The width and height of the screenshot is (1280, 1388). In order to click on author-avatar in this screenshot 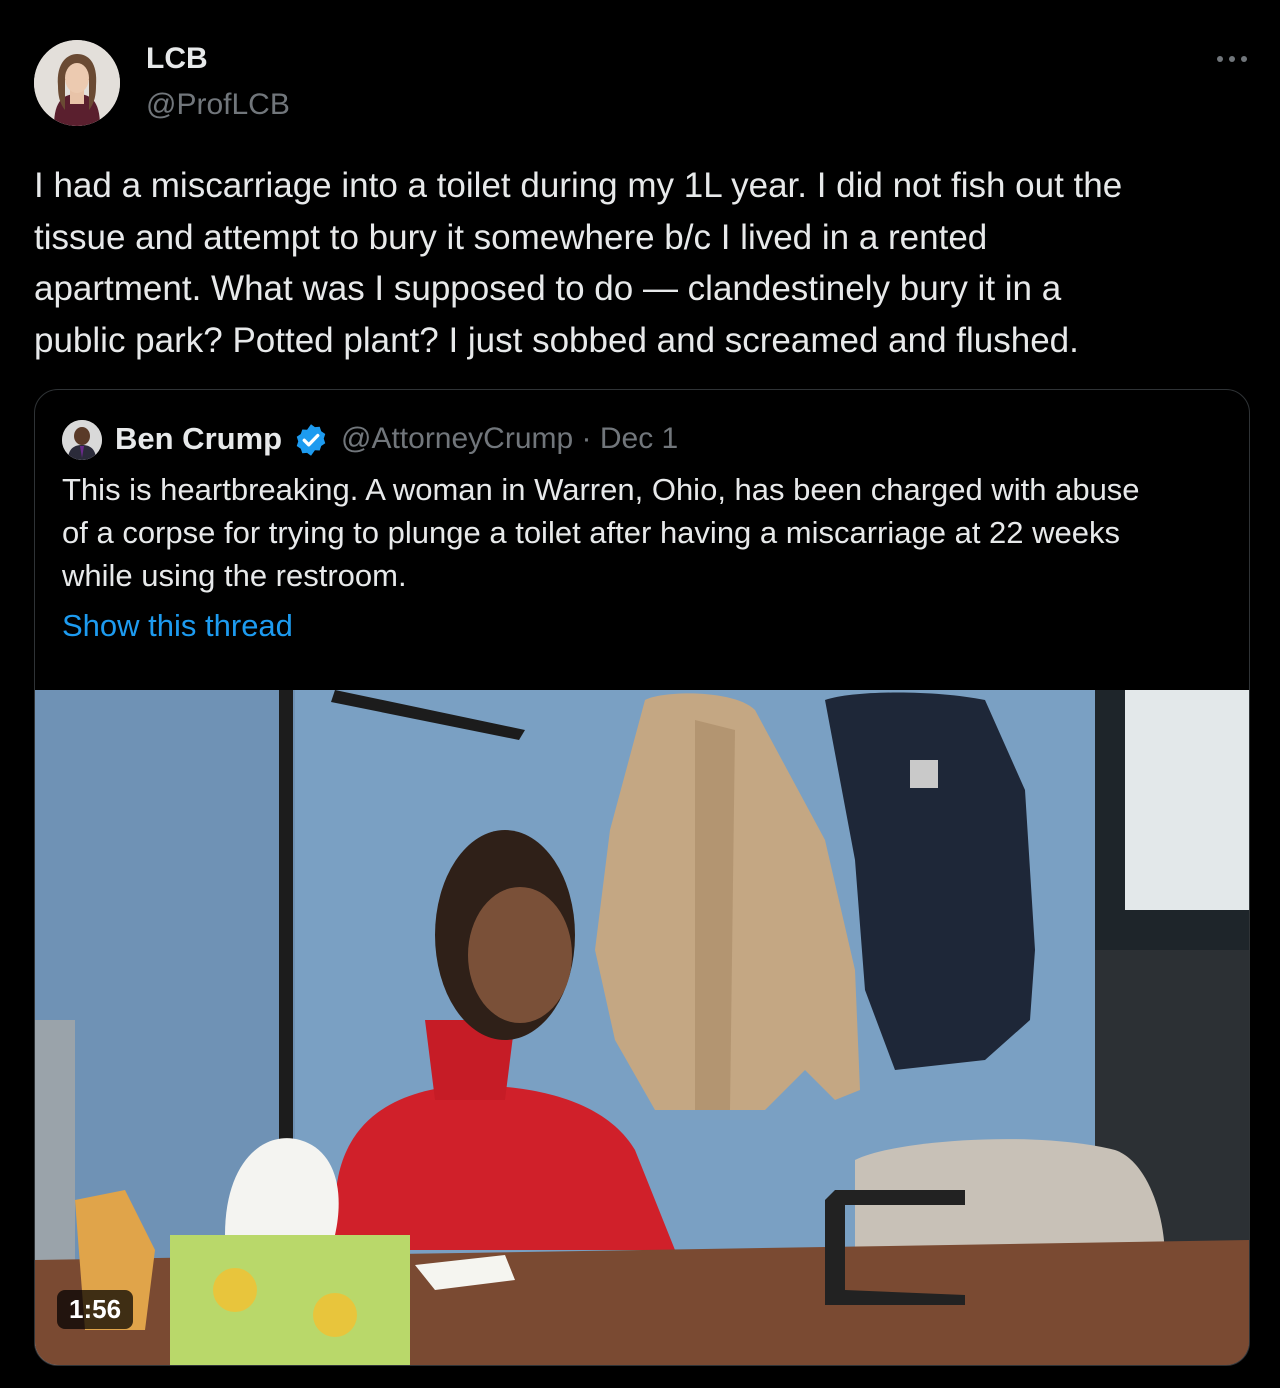, I will do `click(77, 83)`.